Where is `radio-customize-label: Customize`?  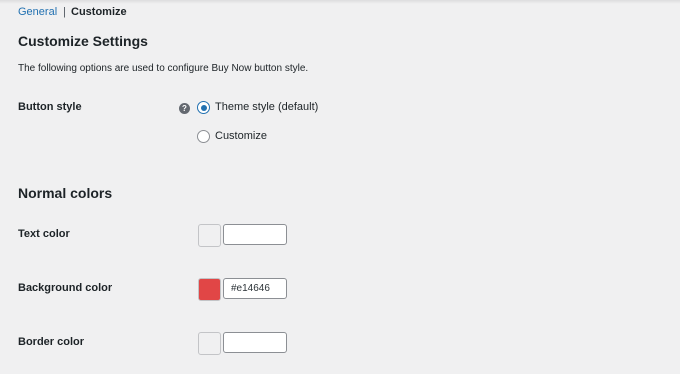 radio-customize-label: Customize is located at coordinates (241, 136).